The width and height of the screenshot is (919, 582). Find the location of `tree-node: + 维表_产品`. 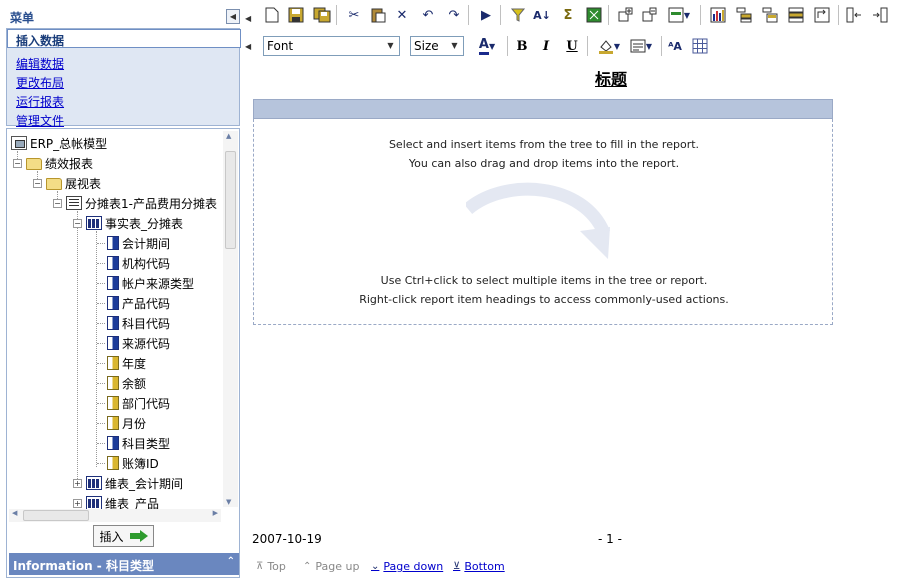

tree-node: + 维表_产品 is located at coordinates (116, 501).